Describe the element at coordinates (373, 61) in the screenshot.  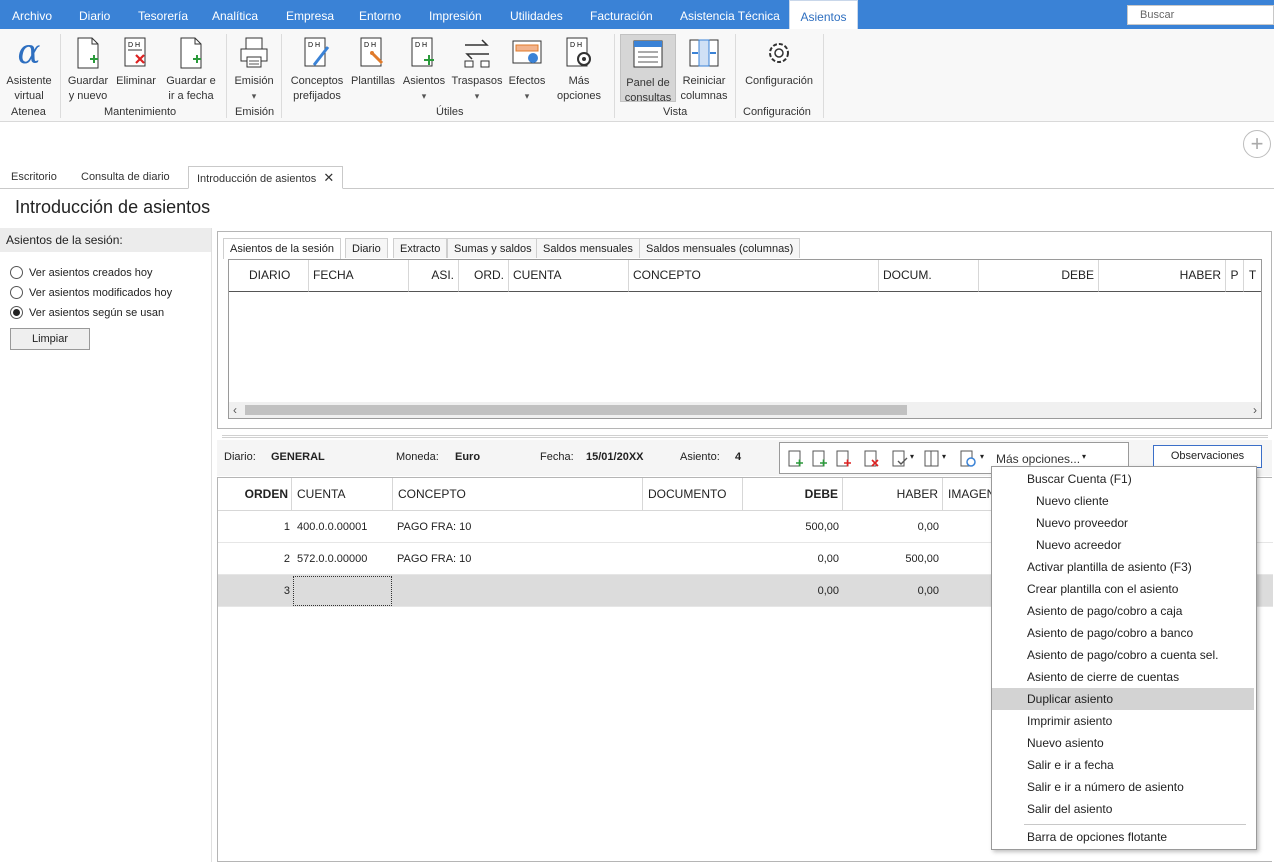
I see `plantillas-button: D H Plantillas` at that location.